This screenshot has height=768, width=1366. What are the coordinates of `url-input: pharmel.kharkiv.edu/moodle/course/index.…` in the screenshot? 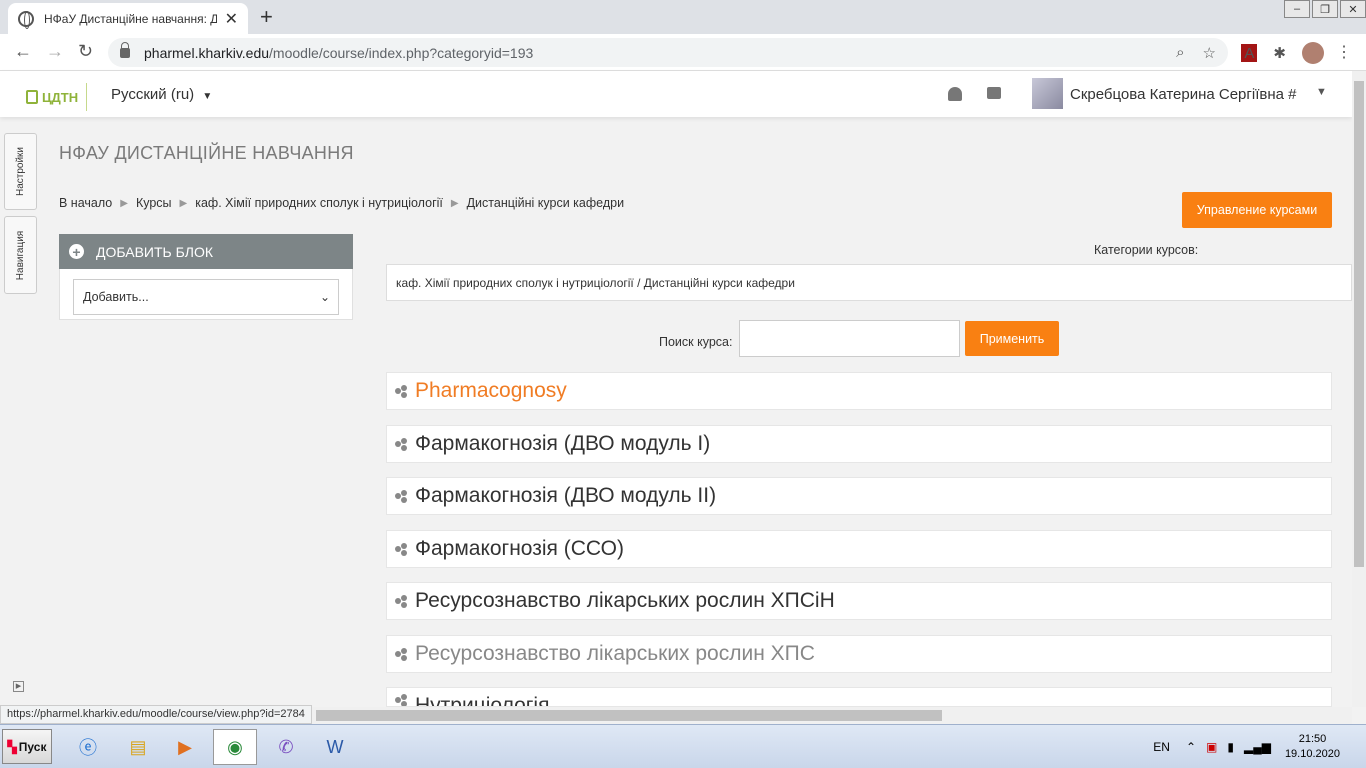 It's located at (668, 52).